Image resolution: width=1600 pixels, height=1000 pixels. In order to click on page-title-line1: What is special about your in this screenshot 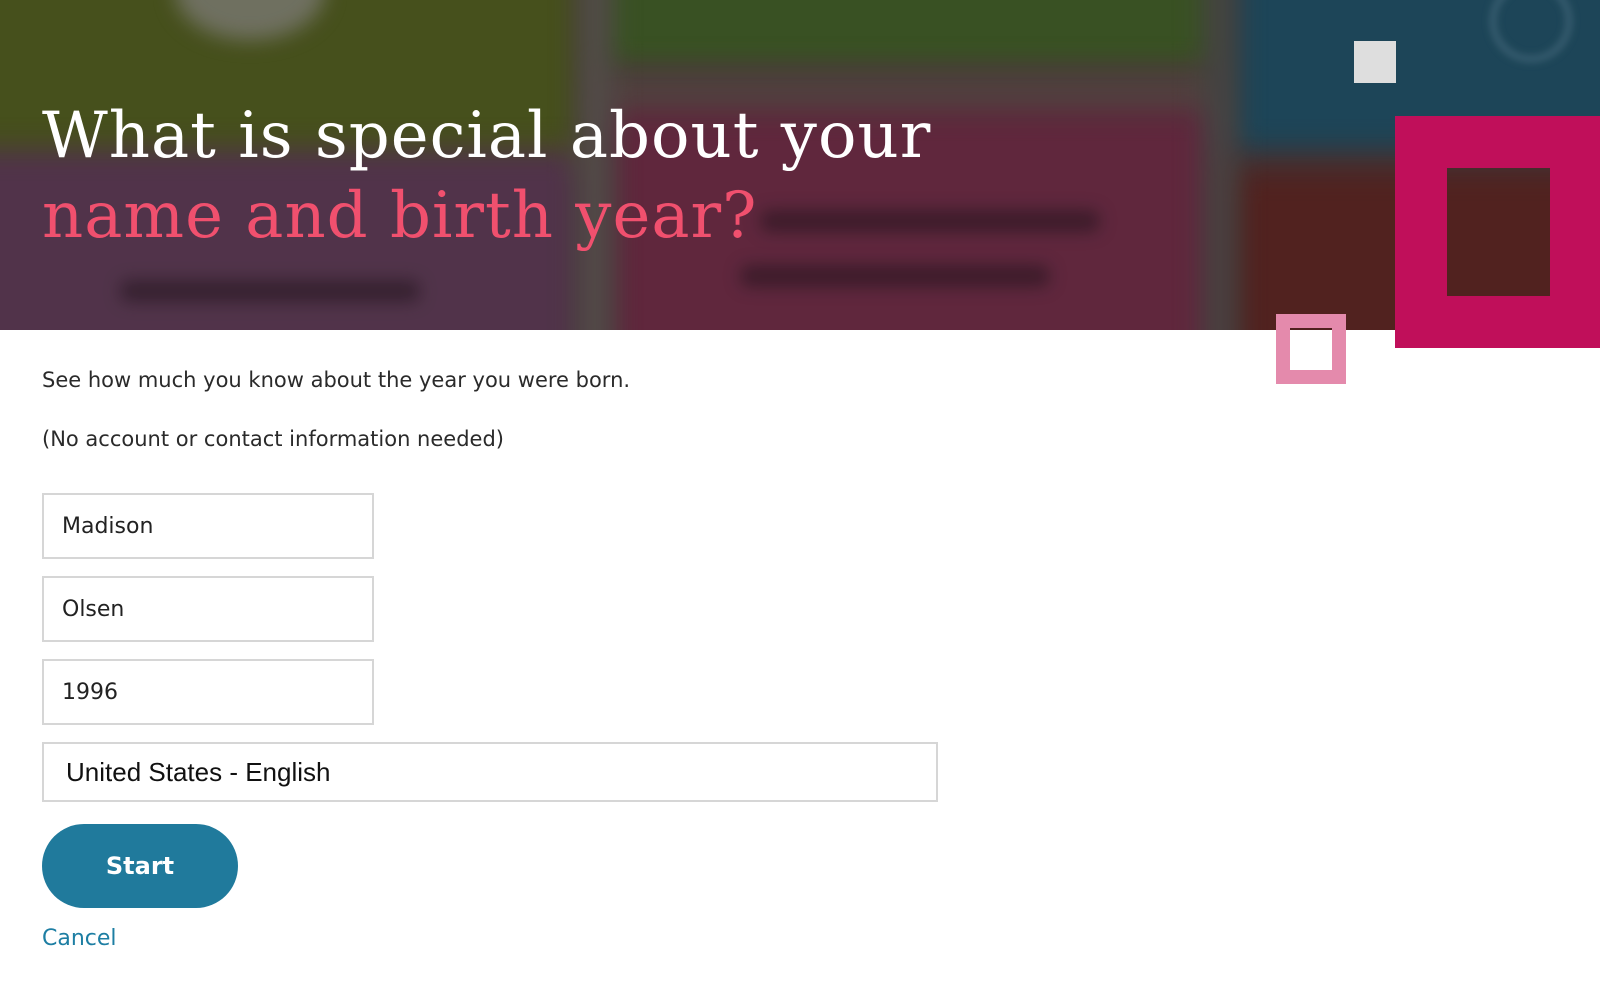, I will do `click(487, 136)`.